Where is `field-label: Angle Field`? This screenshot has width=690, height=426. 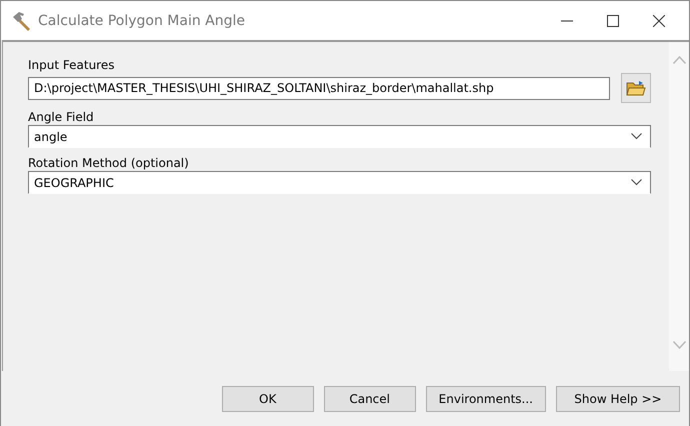 field-label: Angle Field is located at coordinates (61, 117).